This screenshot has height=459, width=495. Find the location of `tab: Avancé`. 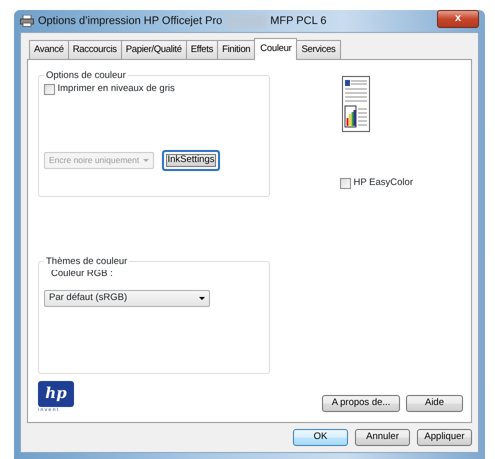

tab: Avancé is located at coordinates (49, 50).